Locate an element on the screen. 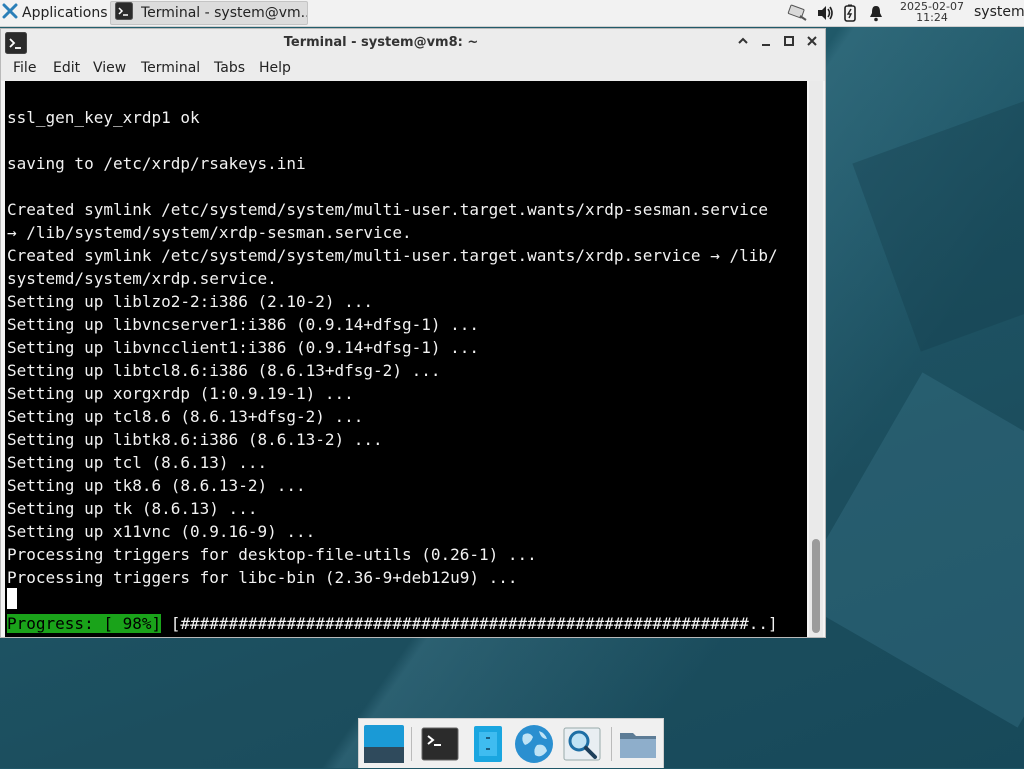 This screenshot has height=769, width=1024. minimize-icon is located at coordinates (766, 43).